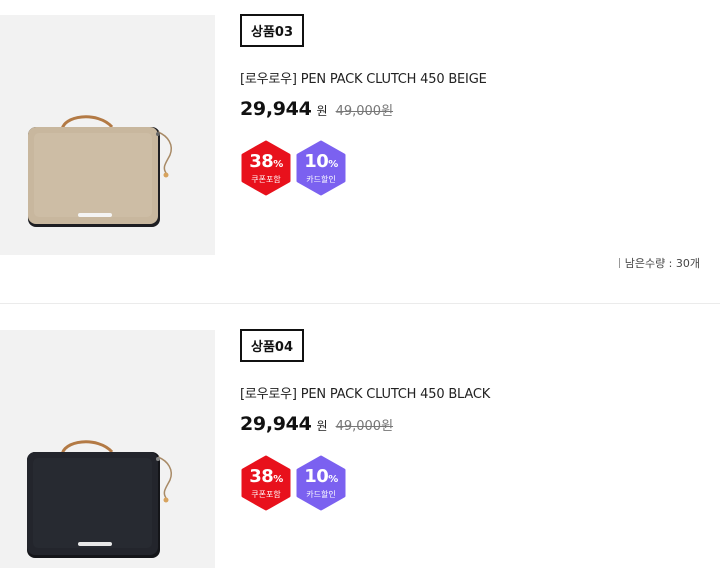 This screenshot has width=720, height=568. Describe the element at coordinates (363, 77) in the screenshot. I see `product-name: [로우로우] PEN PACK CLUTCH 450 BEIGE` at that location.